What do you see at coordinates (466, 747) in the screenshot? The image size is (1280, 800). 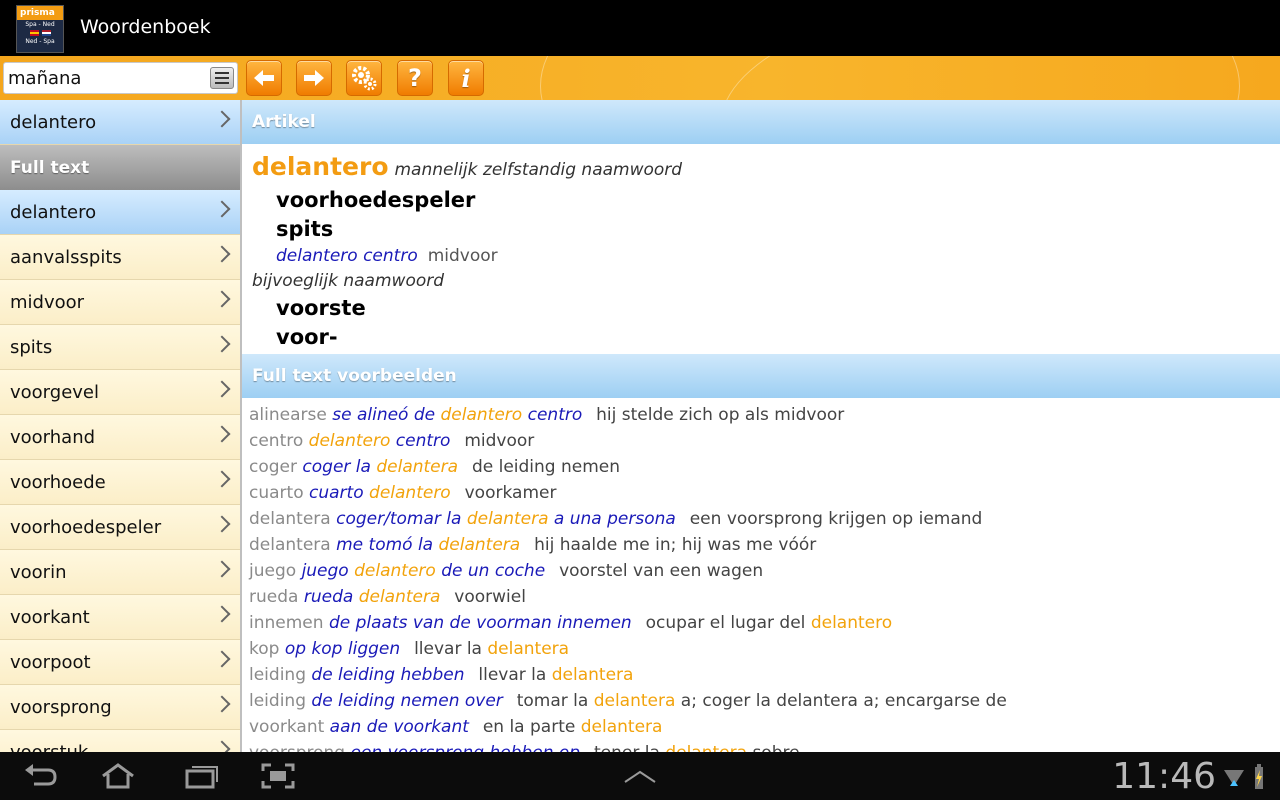 I see `example-source: een voorsprong hebben op` at bounding box center [466, 747].